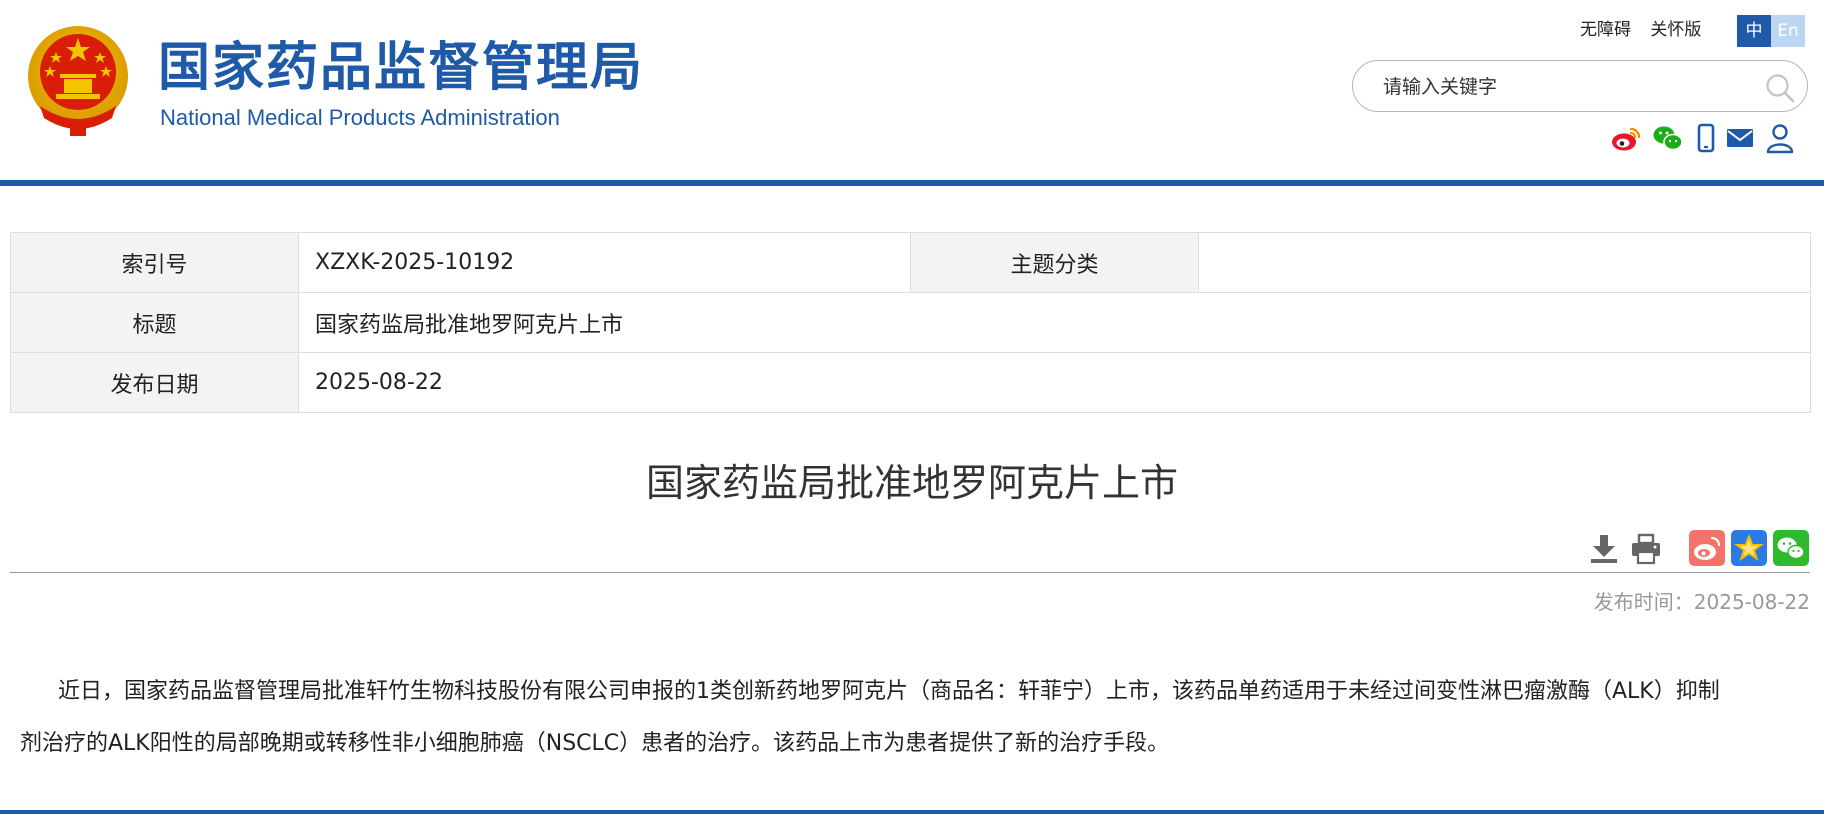 This screenshot has height=816, width=1824. What do you see at coordinates (1054, 322) in the screenshot?
I see `title-value: 国家药监局批准地罗阿克片上市` at bounding box center [1054, 322].